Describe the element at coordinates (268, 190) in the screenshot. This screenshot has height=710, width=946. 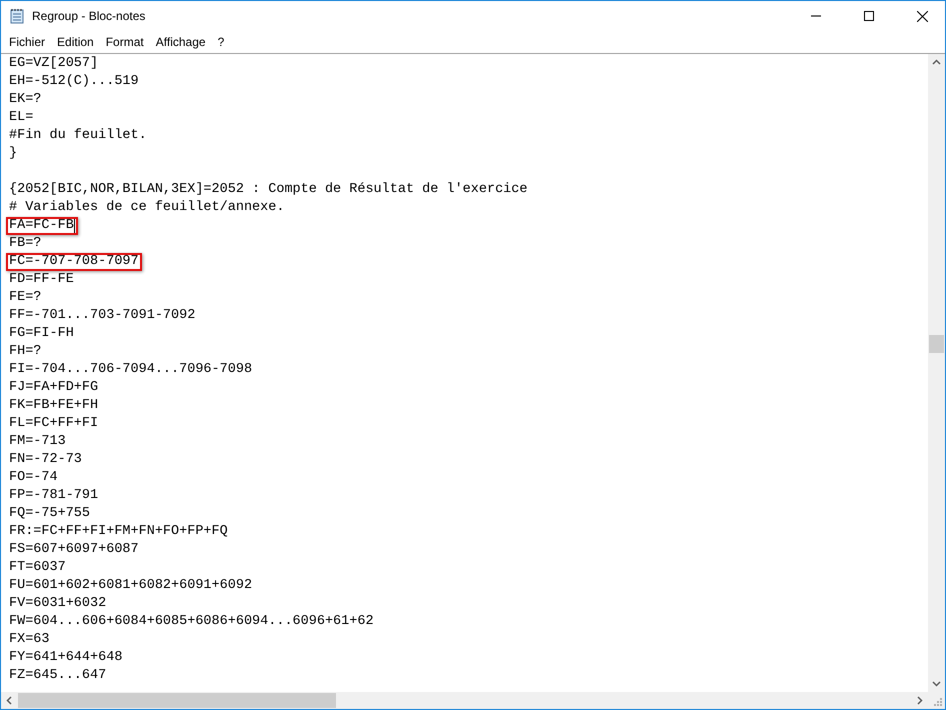
I see `text-line: {2052[BIC,NOR,BILAN,3EX]=2052 : Compte de Résultat de l'exercice` at that location.